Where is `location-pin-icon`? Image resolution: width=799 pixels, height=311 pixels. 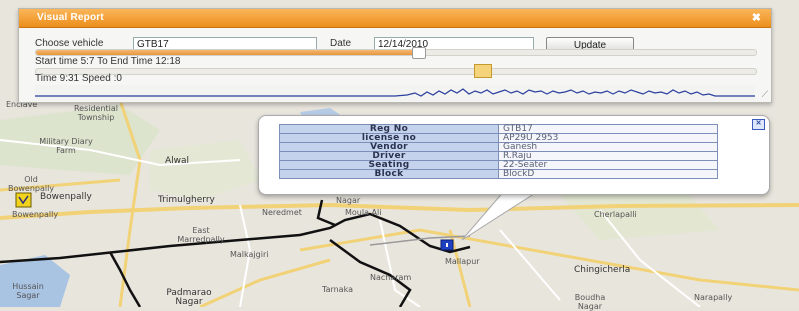 location-pin-icon is located at coordinates (23, 200).